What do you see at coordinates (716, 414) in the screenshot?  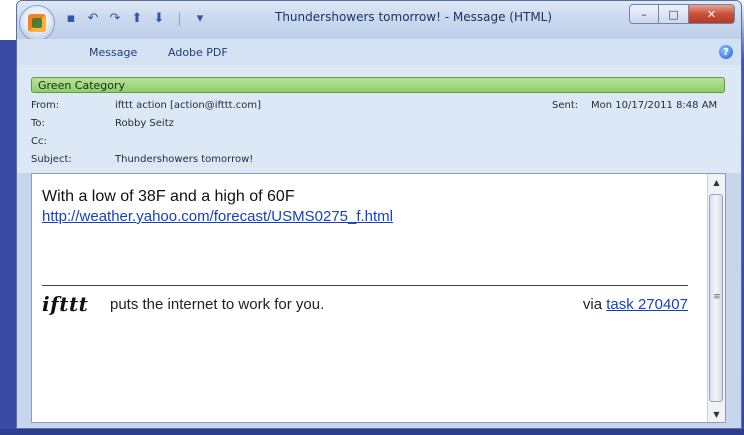 I see `scroll-down-icon: ▼` at bounding box center [716, 414].